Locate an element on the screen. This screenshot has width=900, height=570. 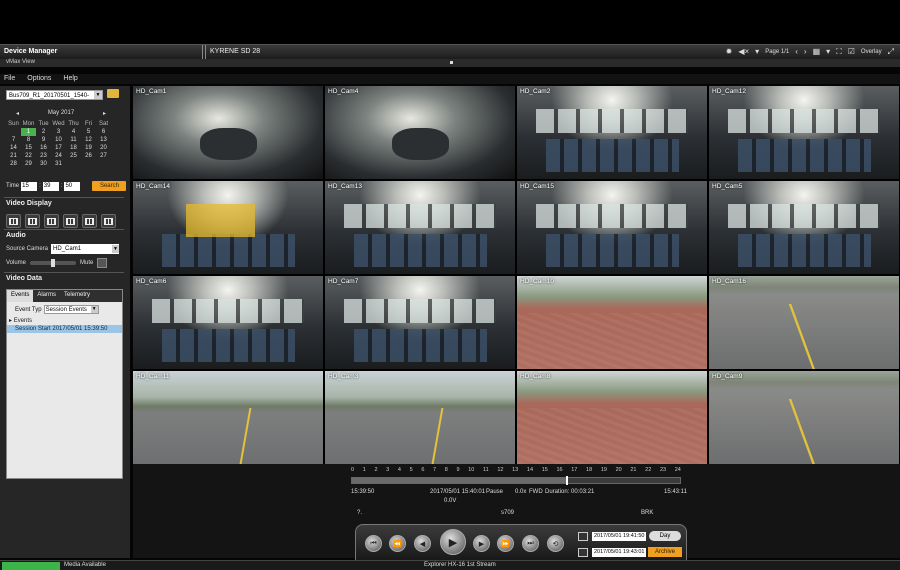
next-month-icon: ▸ is located at coordinates (104, 113).